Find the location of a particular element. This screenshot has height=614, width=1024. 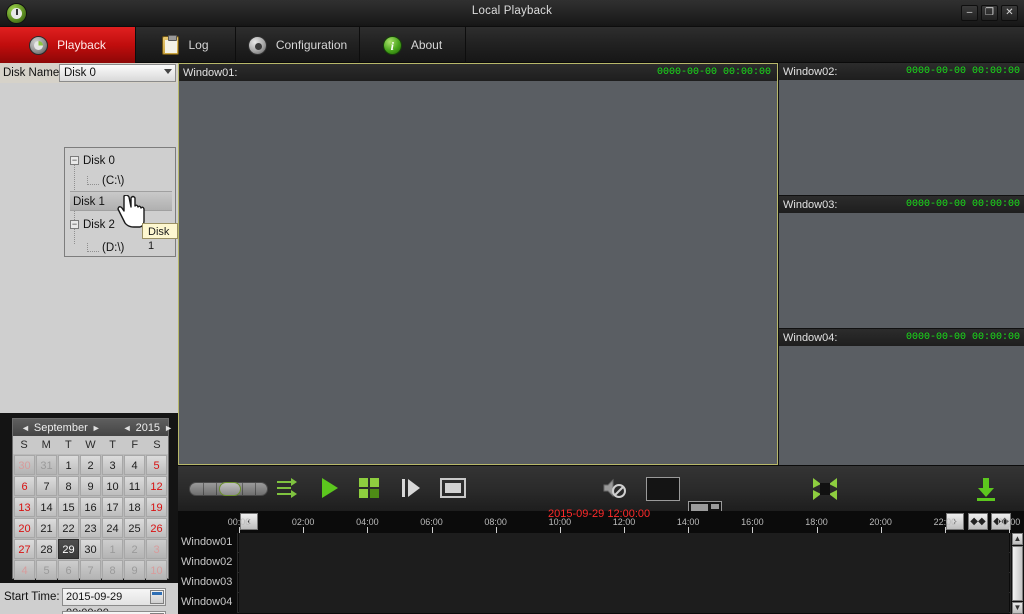

timeline-row: Window02 is located at coordinates (601, 563).